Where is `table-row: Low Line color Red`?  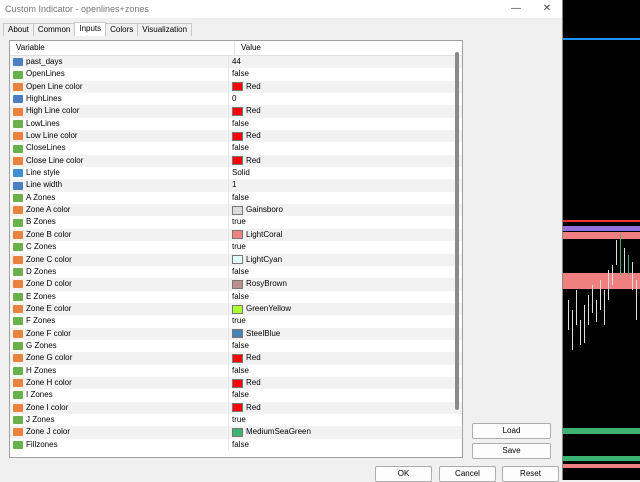
table-row: Low Line color Red is located at coordinates (236, 136).